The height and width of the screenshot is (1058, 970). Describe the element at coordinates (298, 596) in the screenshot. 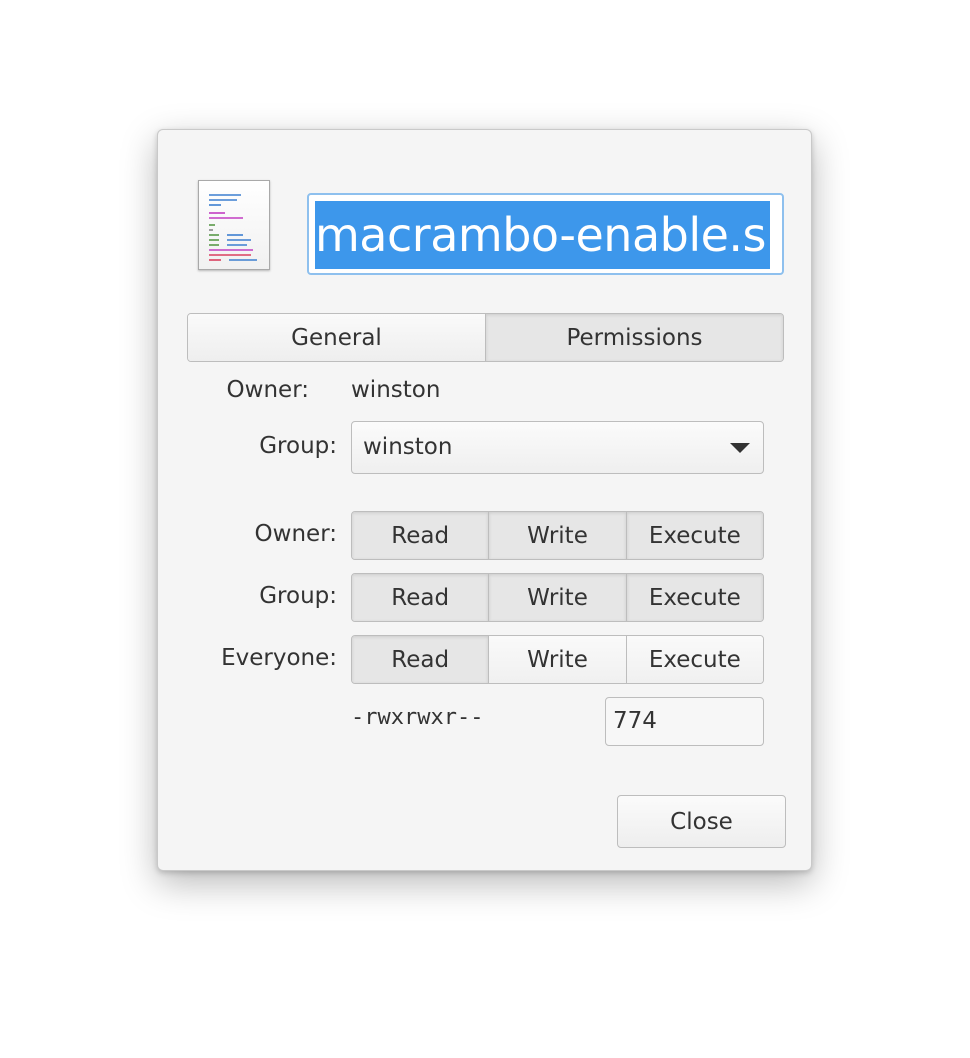

I see `group-permissions-label: Group:` at that location.